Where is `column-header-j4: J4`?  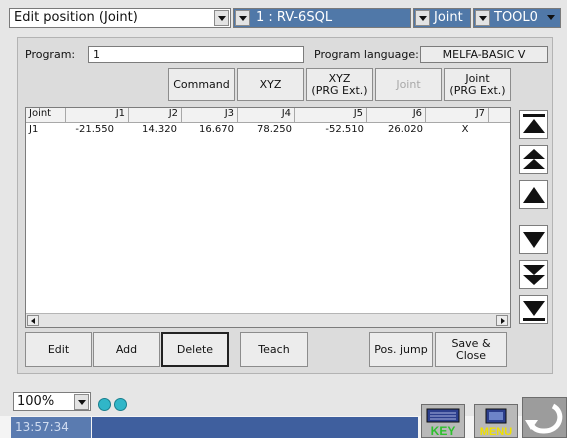 column-header-j4: J4 is located at coordinates (266, 115).